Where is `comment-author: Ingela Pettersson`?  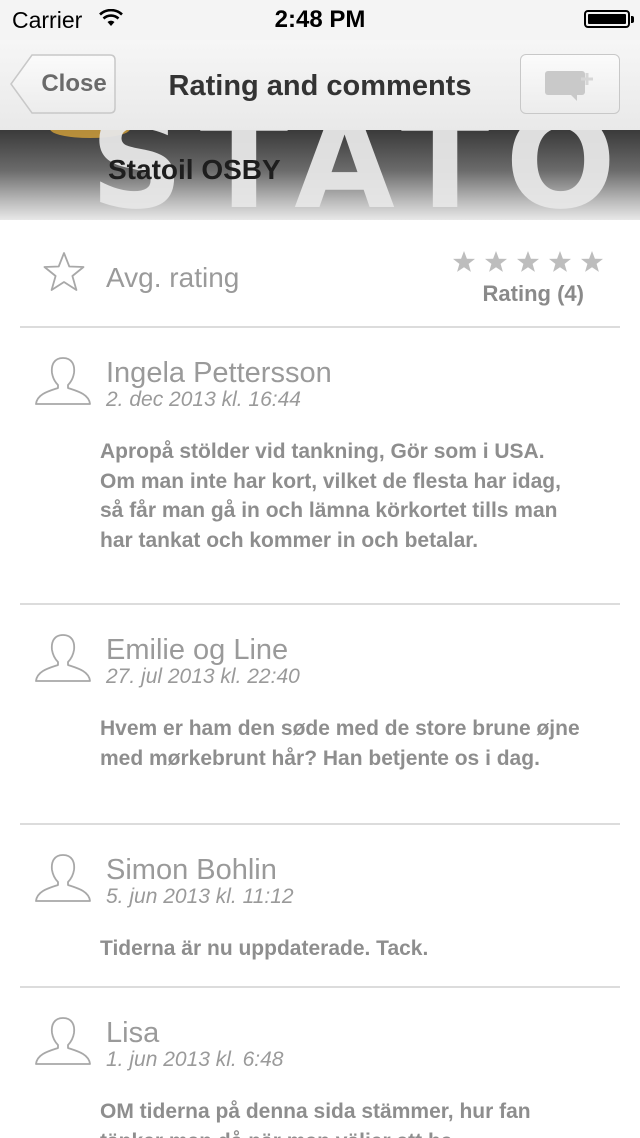 comment-author: Ingela Pettersson is located at coordinates (219, 373).